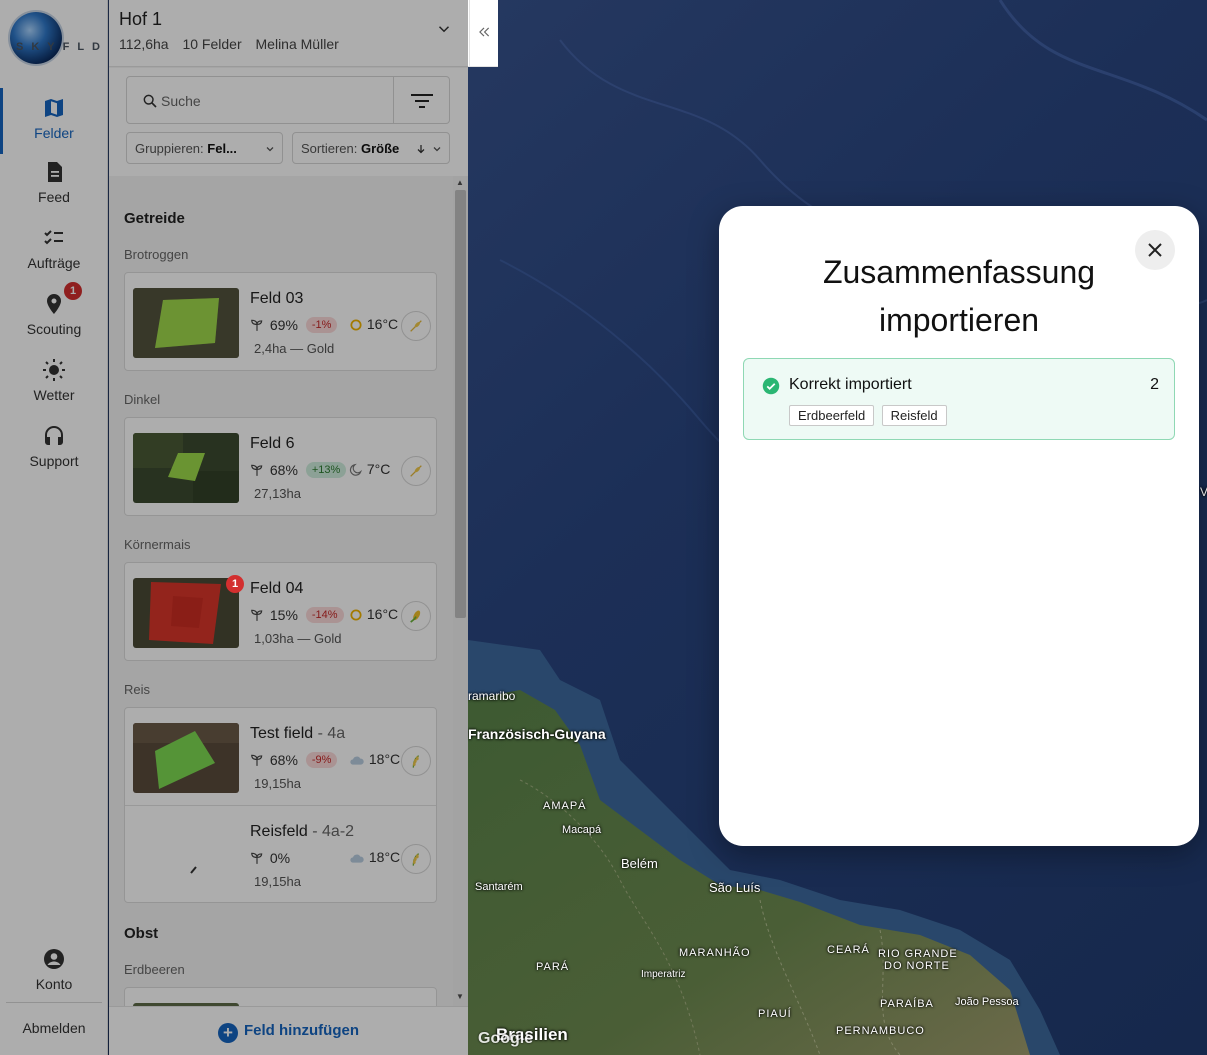 This screenshot has width=1207, height=1055. I want to click on farm-area: 112,6ha, so click(144, 44).